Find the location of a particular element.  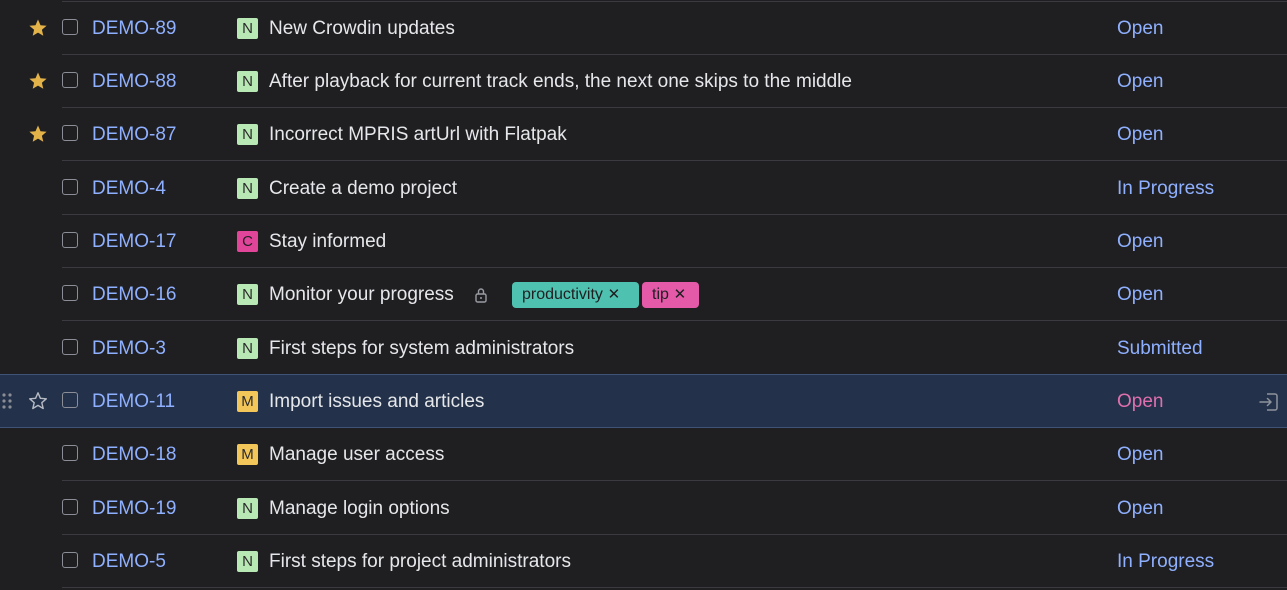

issue-id-link: DEMO-5 is located at coordinates (129, 562).